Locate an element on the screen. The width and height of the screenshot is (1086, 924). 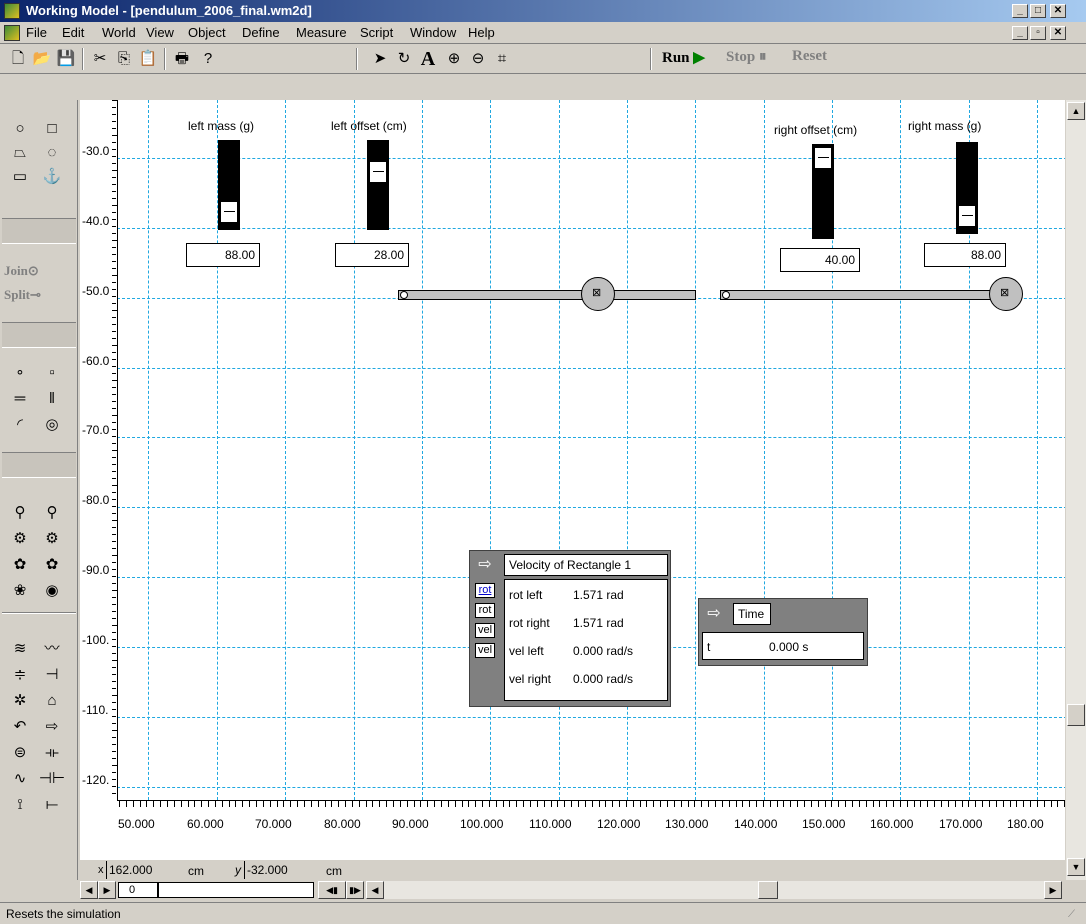
zoom-out-icon: ⊖ is located at coordinates (478, 59).